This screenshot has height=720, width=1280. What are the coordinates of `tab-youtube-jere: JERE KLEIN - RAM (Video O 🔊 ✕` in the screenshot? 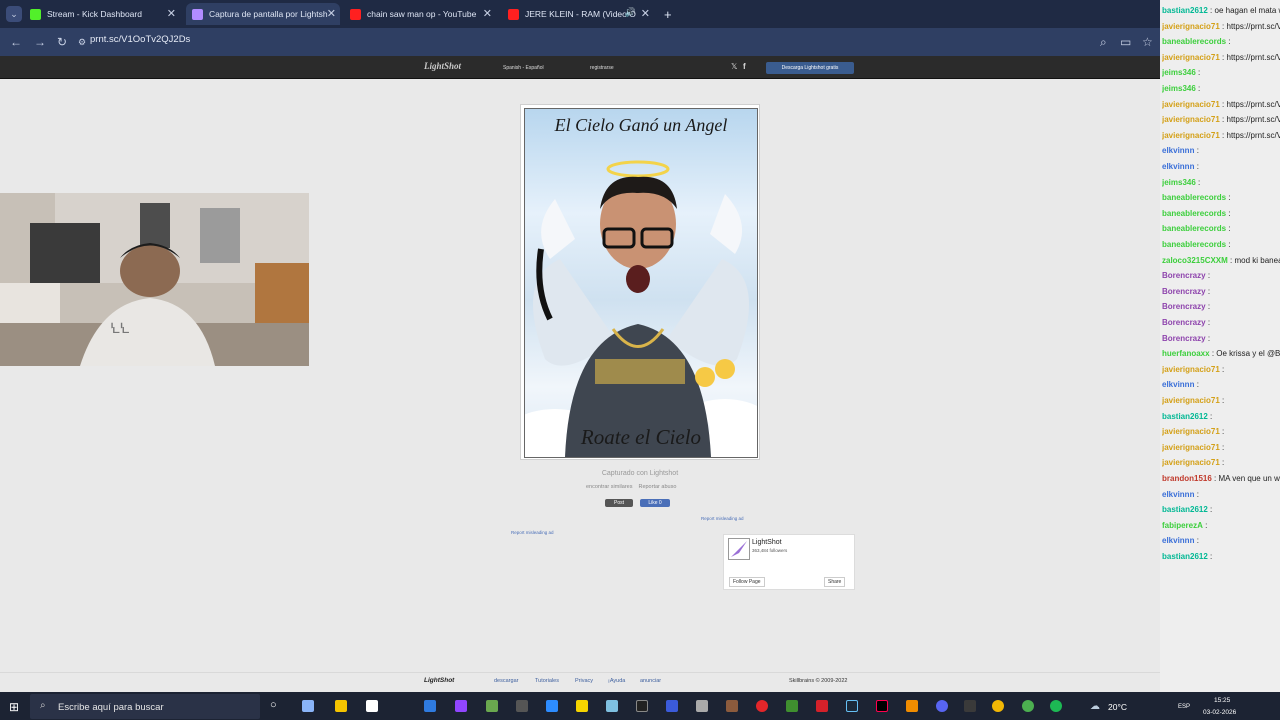 It's located at (581, 14).